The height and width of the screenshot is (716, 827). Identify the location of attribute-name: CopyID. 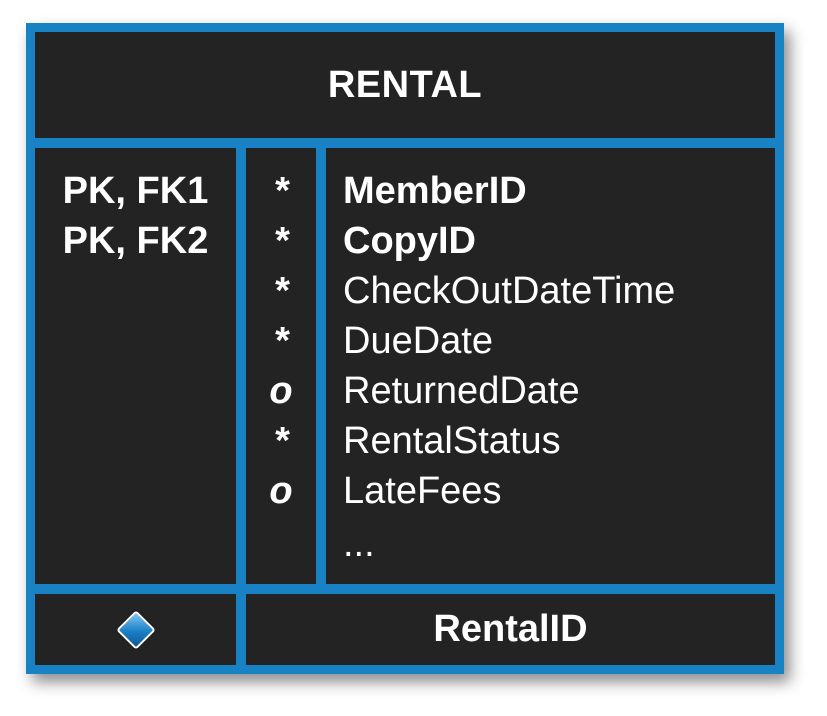
(409, 241).